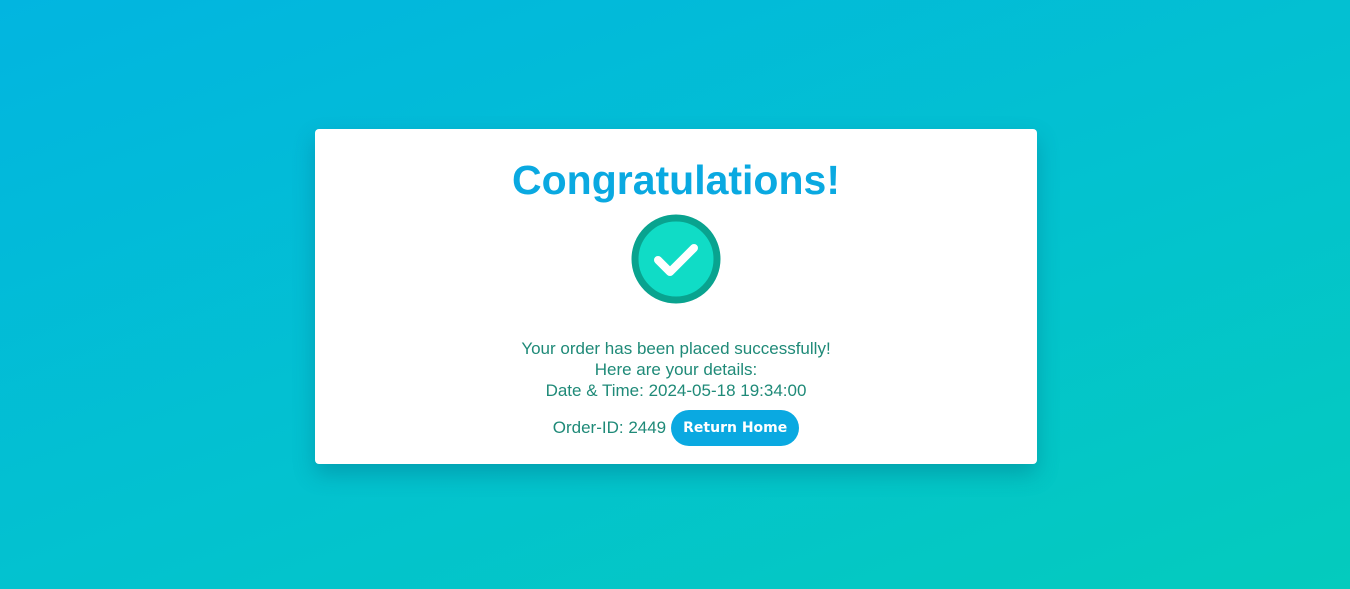  What do you see at coordinates (647, 427) in the screenshot?
I see `order-id-value: 2449` at bounding box center [647, 427].